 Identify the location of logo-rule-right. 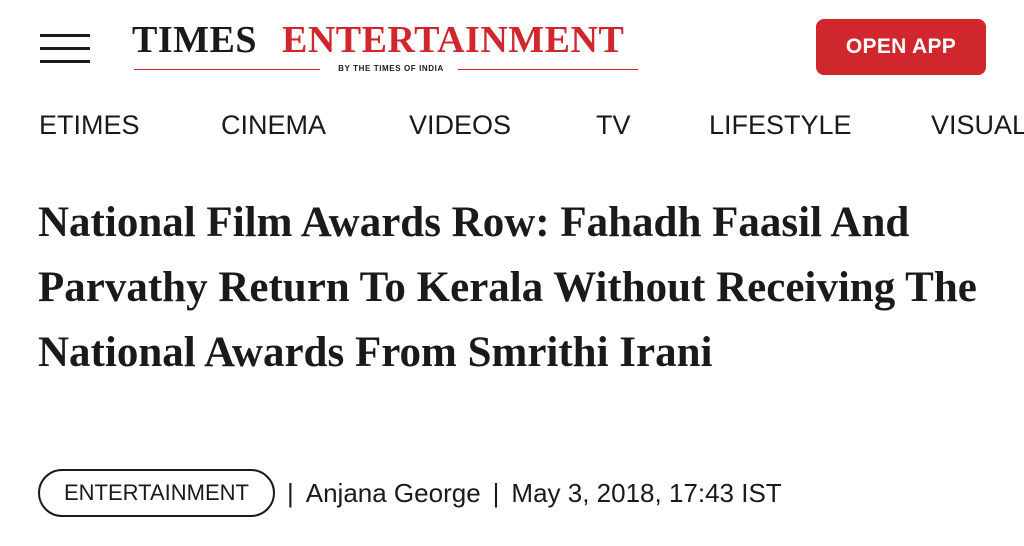
(548, 69).